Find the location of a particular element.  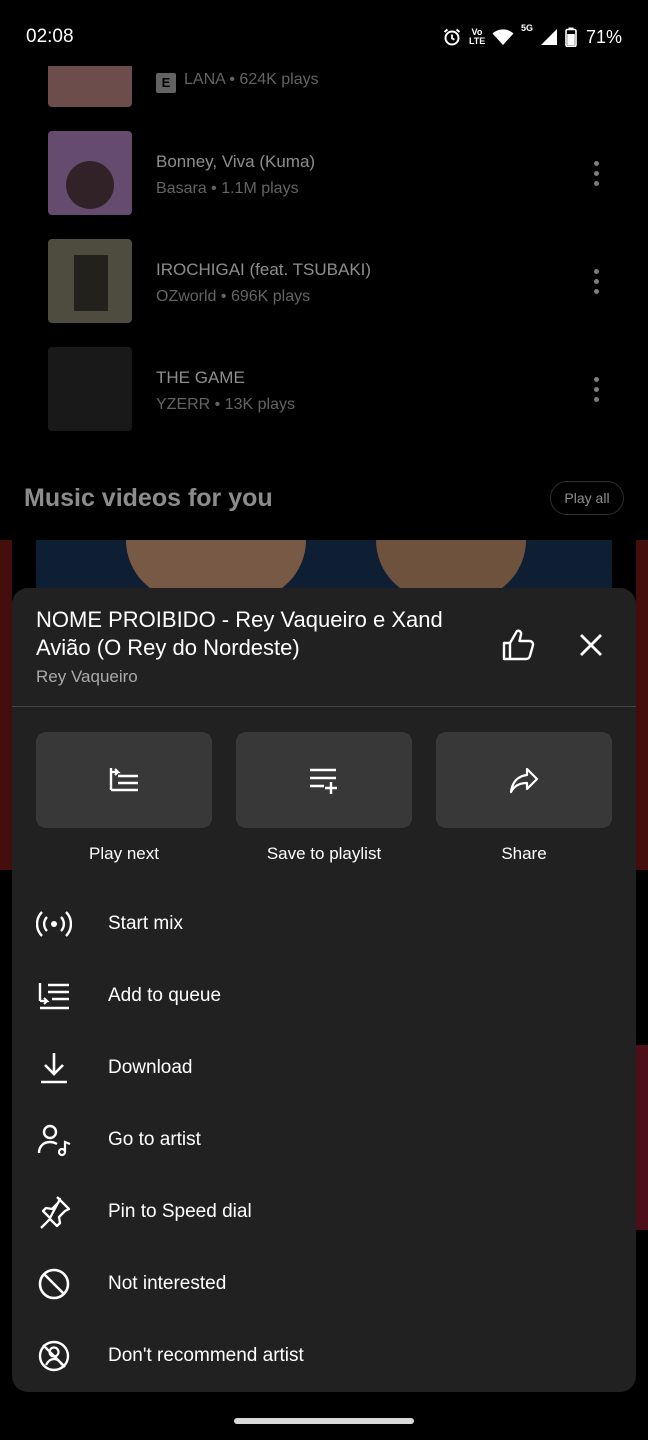

menu-item-label: Pin to Speed dial is located at coordinates (180, 1211).